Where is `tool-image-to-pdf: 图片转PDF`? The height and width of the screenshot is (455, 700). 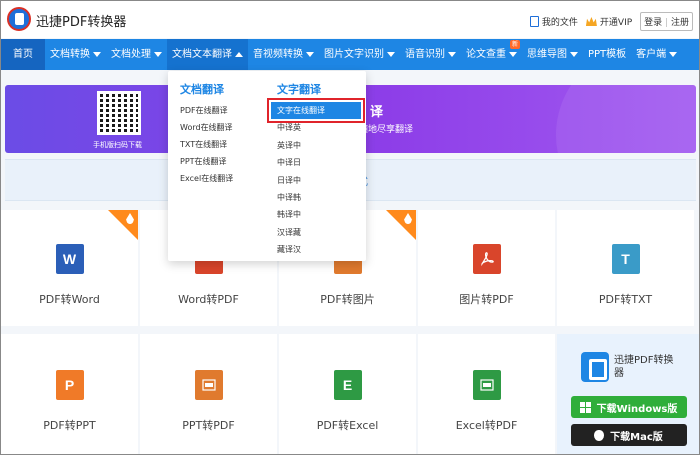
tool-image-to-pdf: 图片转PDF is located at coordinates (486, 268).